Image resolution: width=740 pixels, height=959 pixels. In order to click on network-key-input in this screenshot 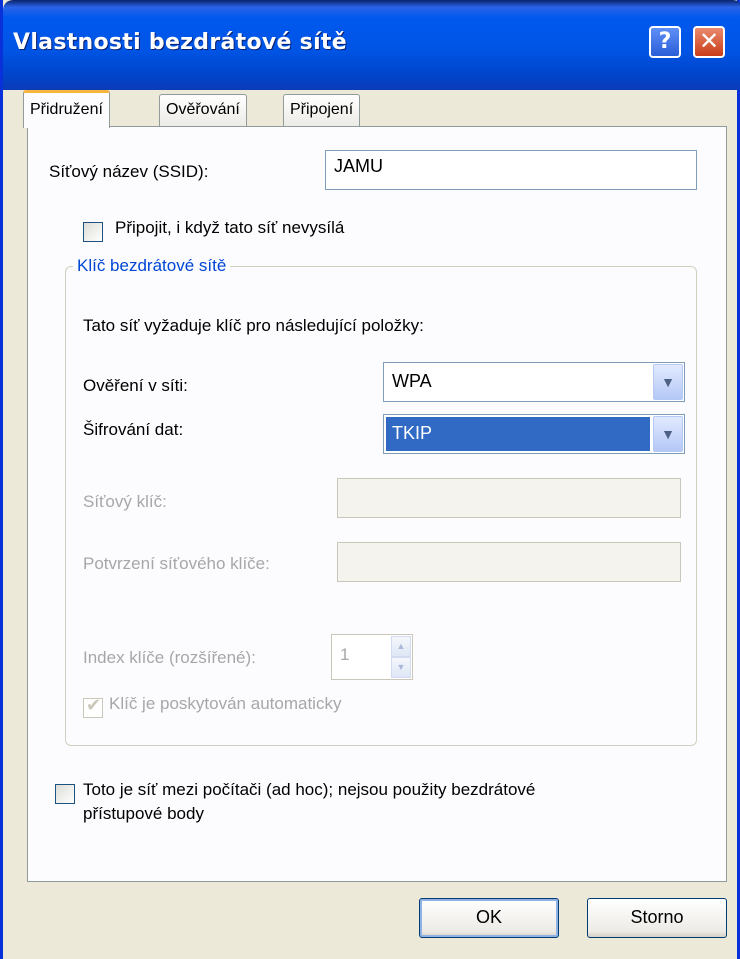, I will do `click(509, 498)`.